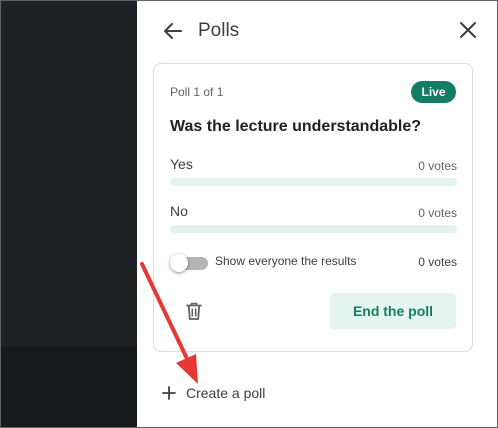 The height and width of the screenshot is (428, 498). I want to click on trash-icon, so click(194, 311).